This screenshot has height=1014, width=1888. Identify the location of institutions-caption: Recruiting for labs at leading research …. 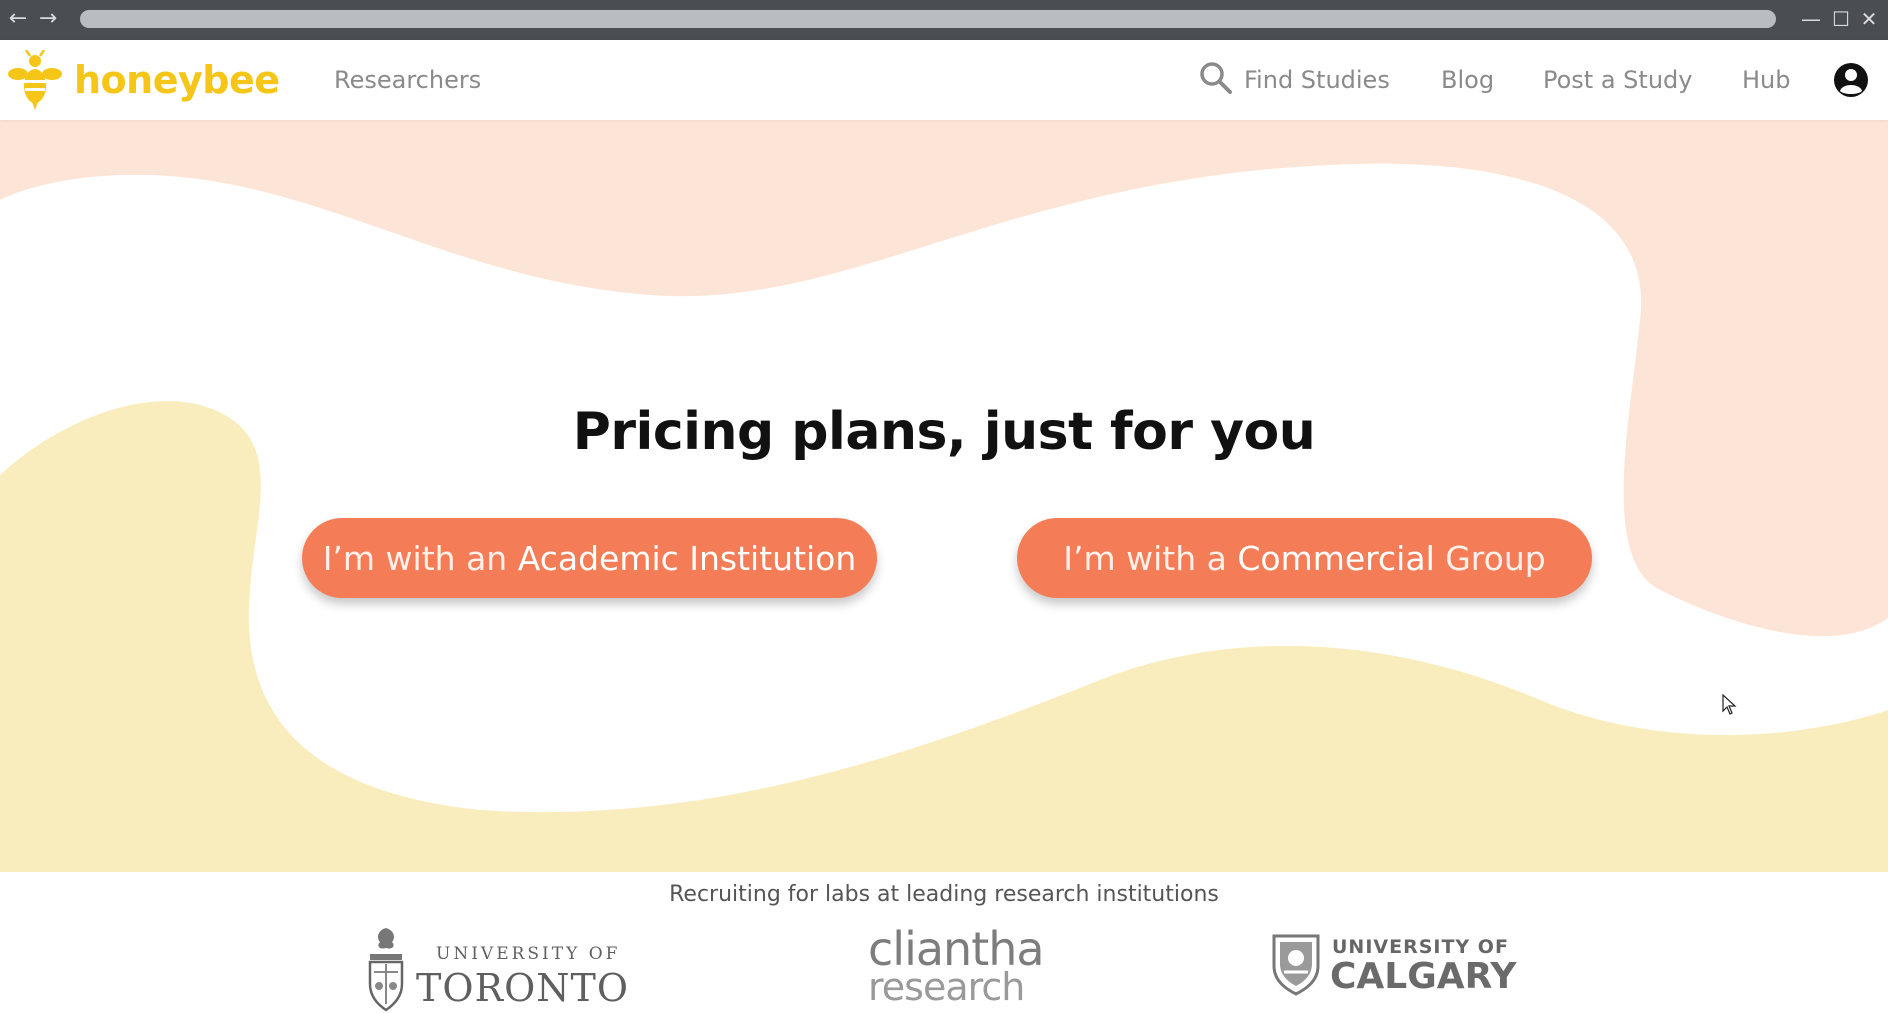
(944, 894).